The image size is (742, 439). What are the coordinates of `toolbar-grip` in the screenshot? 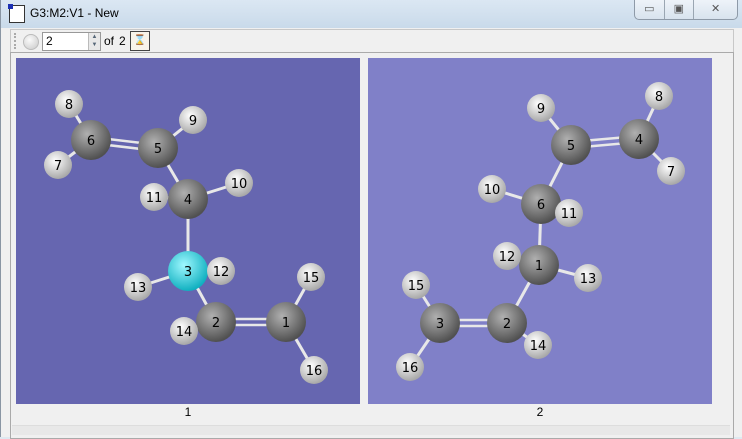 It's located at (16, 41).